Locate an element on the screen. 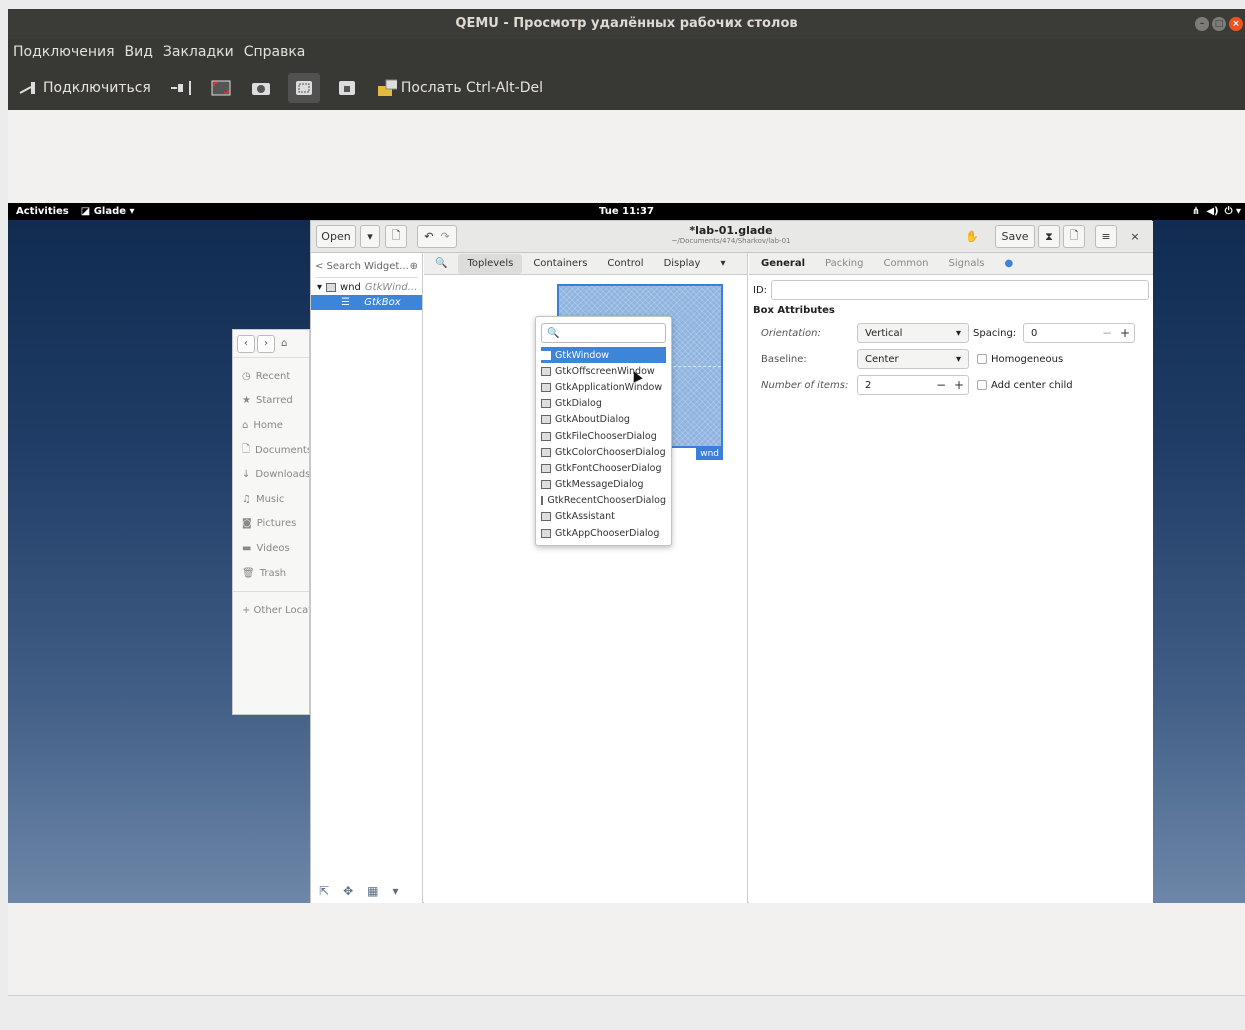 The height and width of the screenshot is (1030, 1245). inspector-button: ✋ is located at coordinates (972, 236).